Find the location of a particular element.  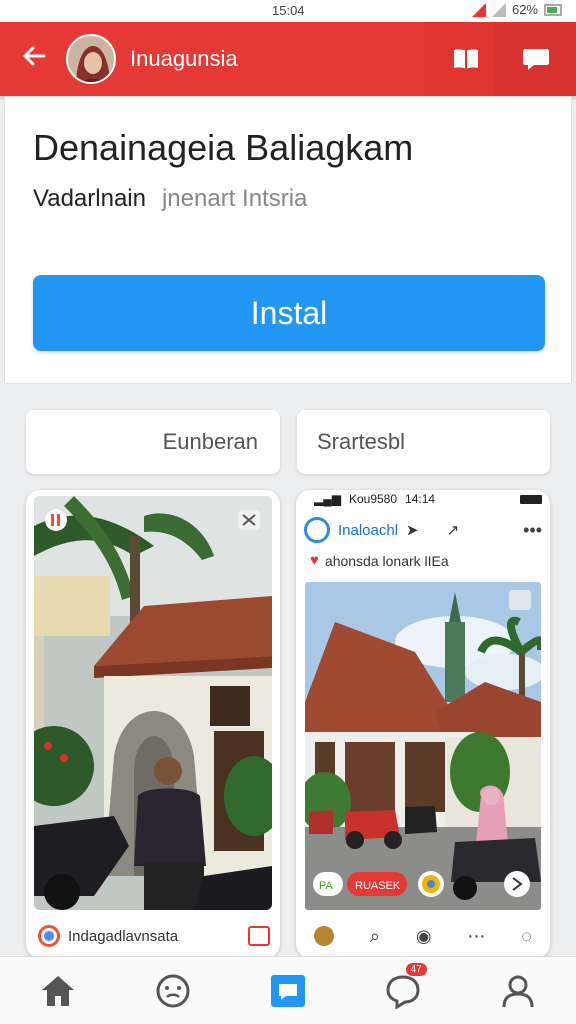

wifi-icon is located at coordinates (498, 9).